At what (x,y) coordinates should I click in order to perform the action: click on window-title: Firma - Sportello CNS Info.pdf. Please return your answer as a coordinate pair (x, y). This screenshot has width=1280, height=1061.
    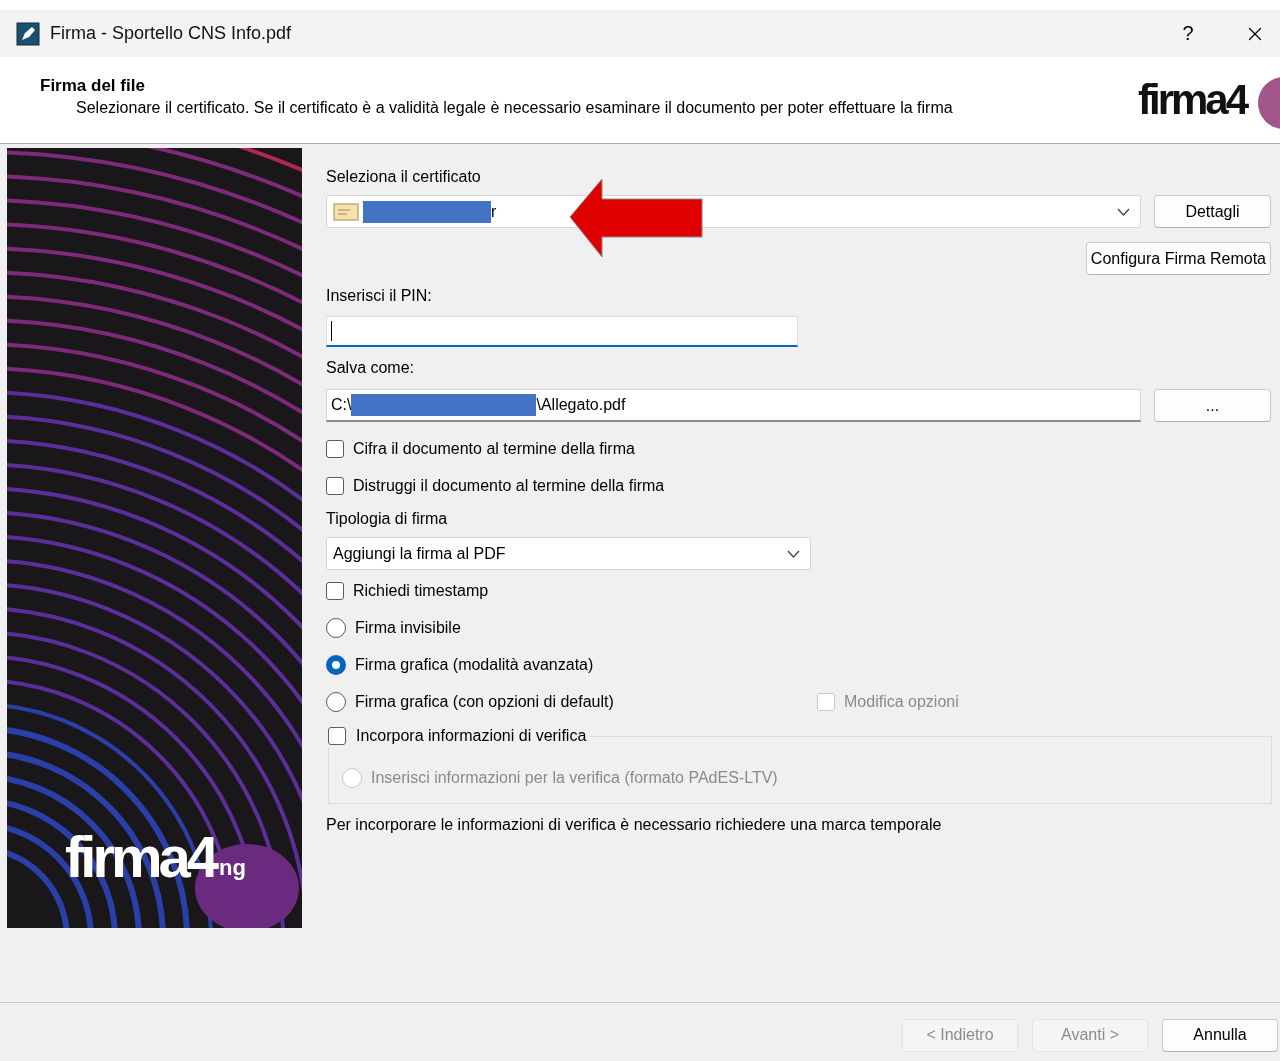
    Looking at the image, I should click on (171, 33).